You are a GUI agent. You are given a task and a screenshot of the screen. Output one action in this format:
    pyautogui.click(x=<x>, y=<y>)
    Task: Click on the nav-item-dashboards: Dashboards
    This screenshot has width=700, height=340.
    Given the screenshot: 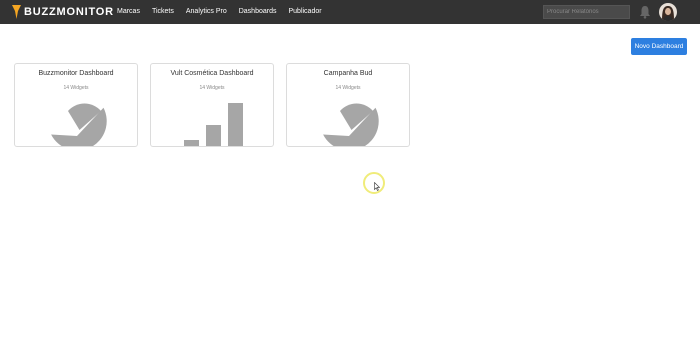 What is the action you would take?
    pyautogui.click(x=258, y=12)
    